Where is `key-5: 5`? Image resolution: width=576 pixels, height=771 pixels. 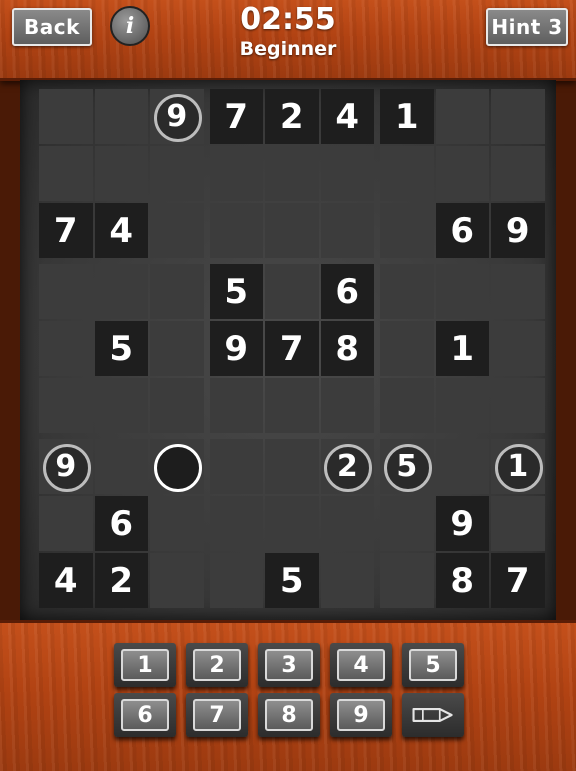 key-5: 5 is located at coordinates (433, 665).